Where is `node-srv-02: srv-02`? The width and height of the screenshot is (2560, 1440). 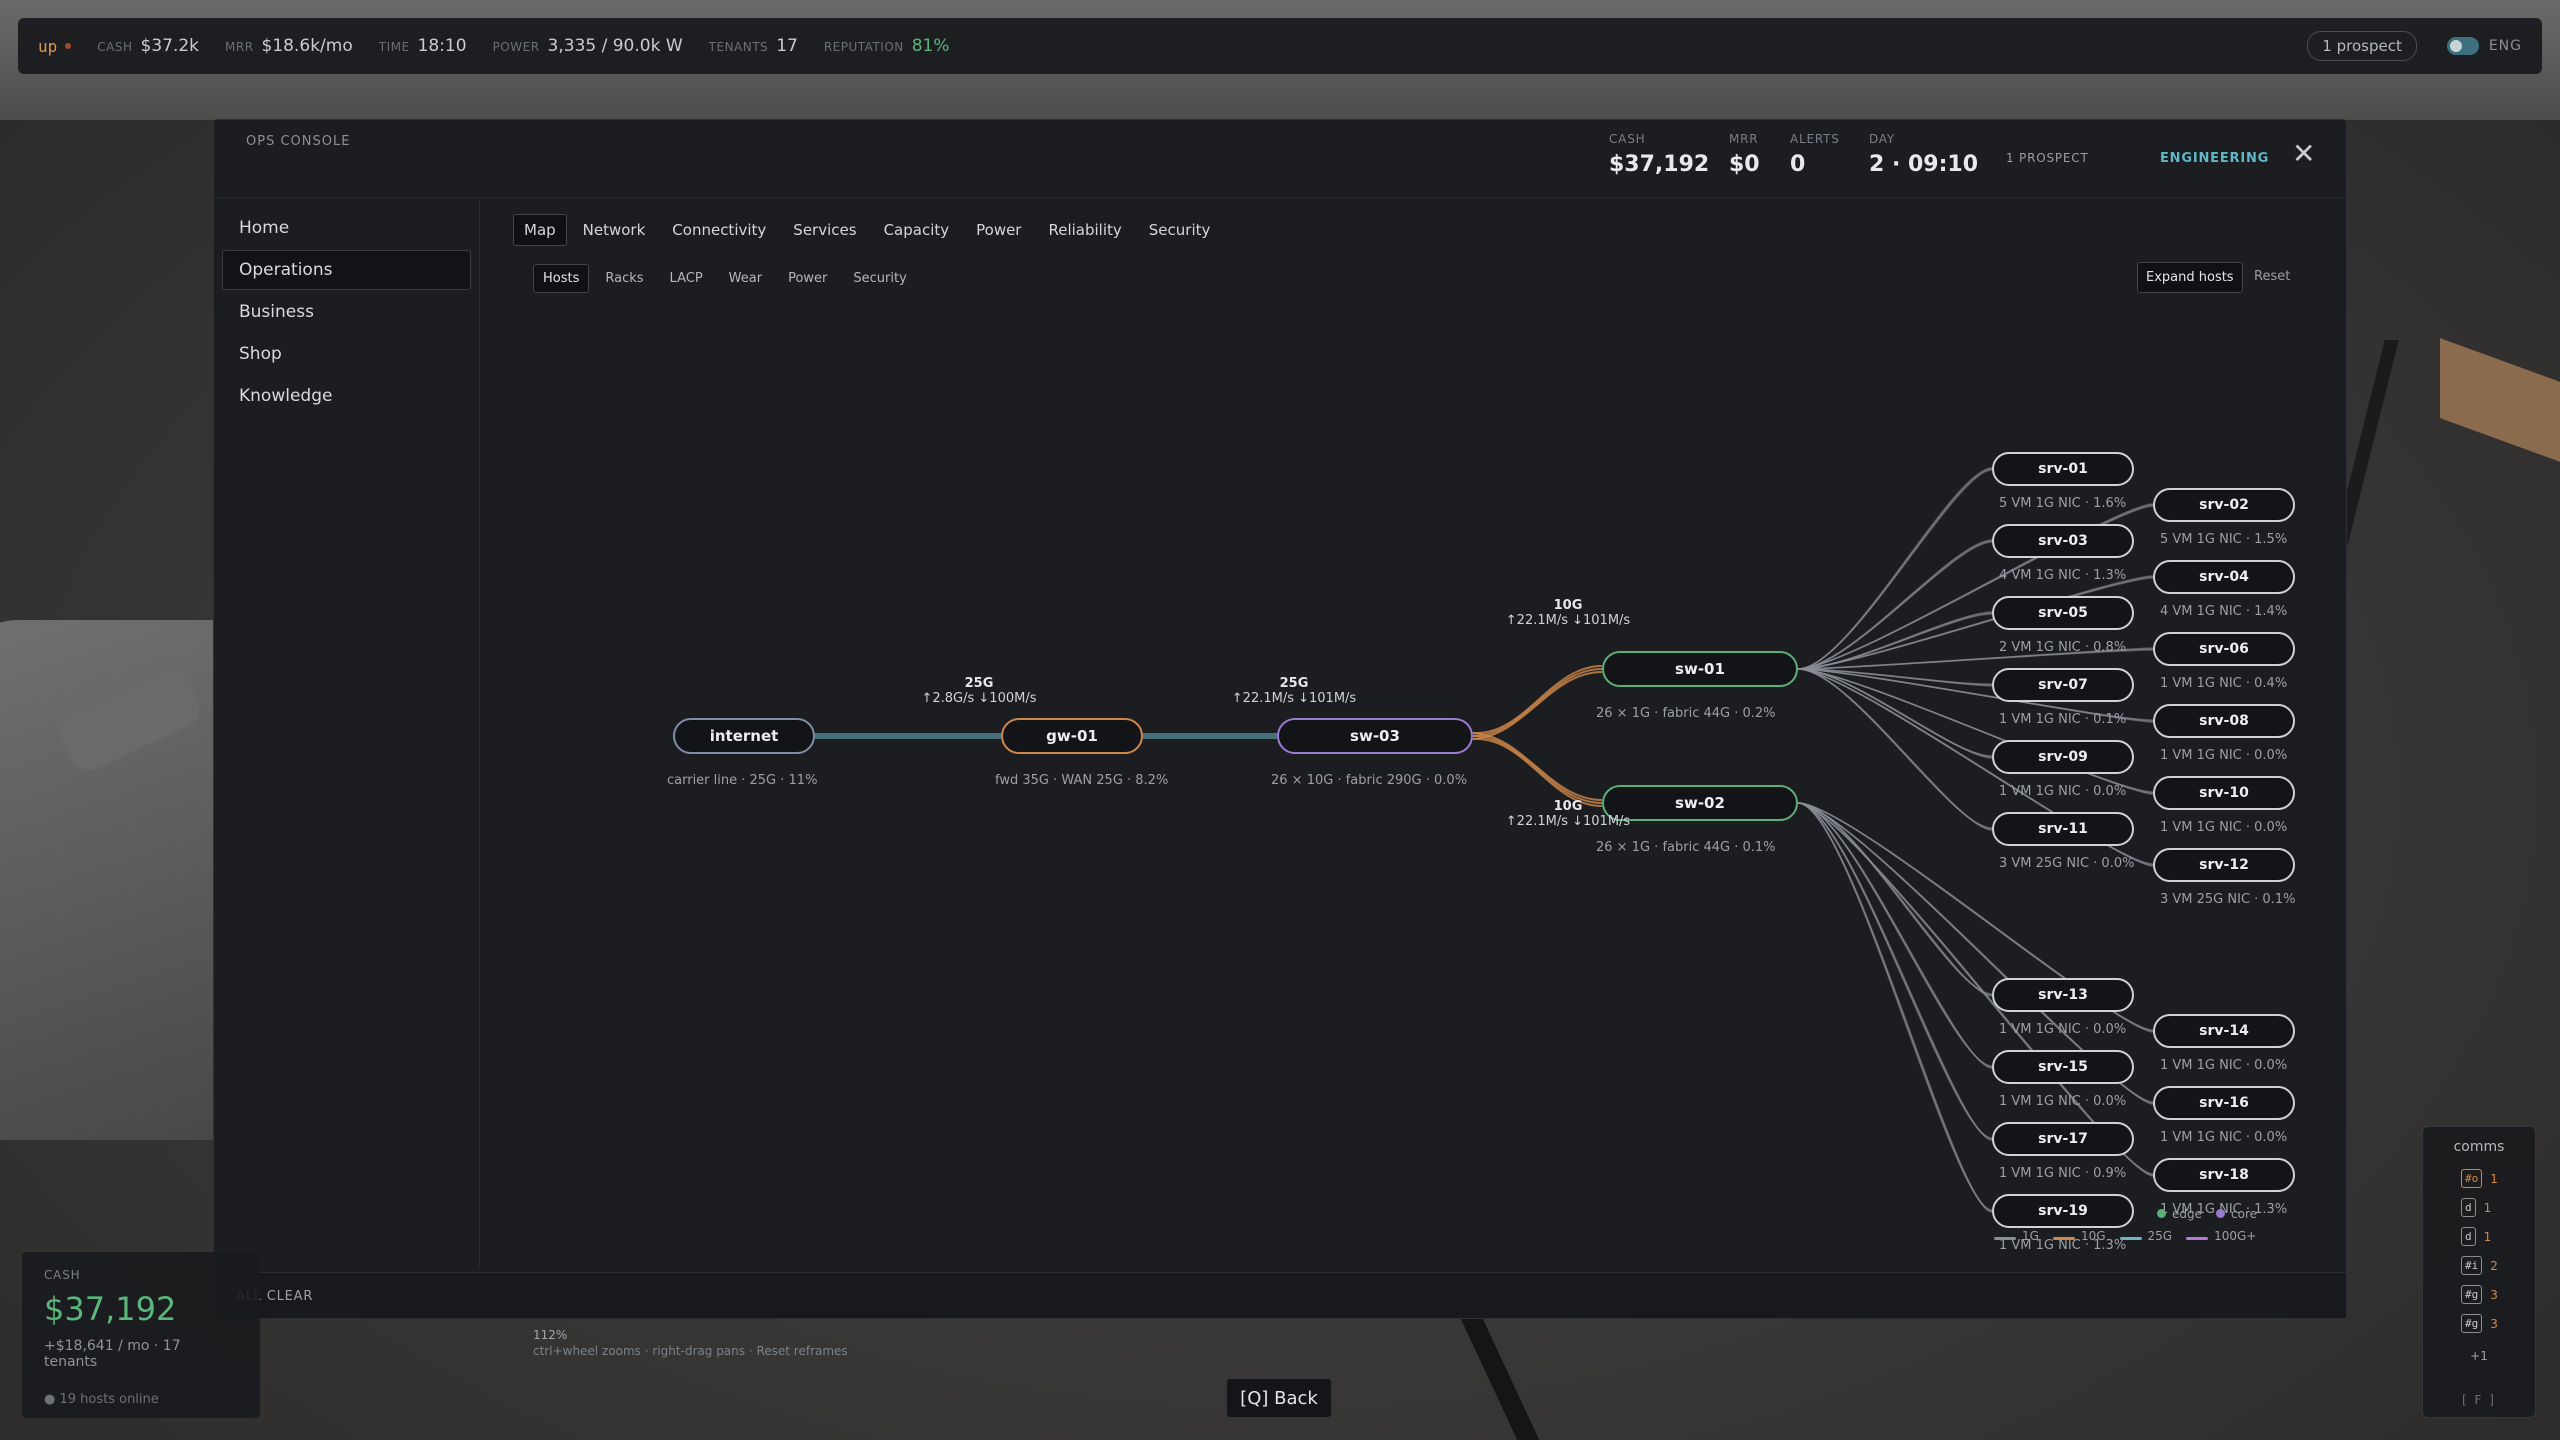
node-srv-02: srv-02 is located at coordinates (2224, 505).